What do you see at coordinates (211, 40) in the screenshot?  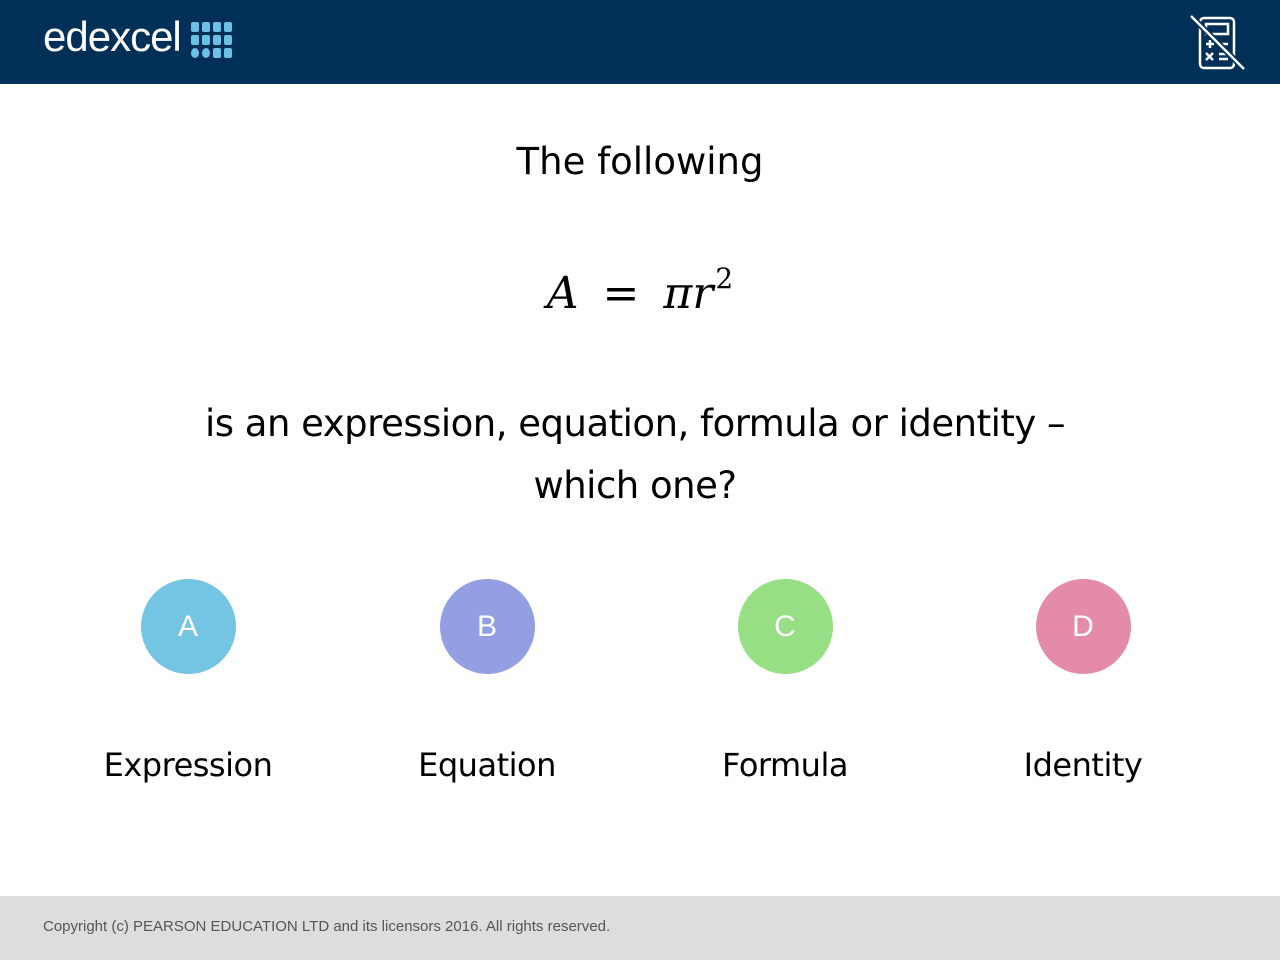 I see `logo-grid-icon` at bounding box center [211, 40].